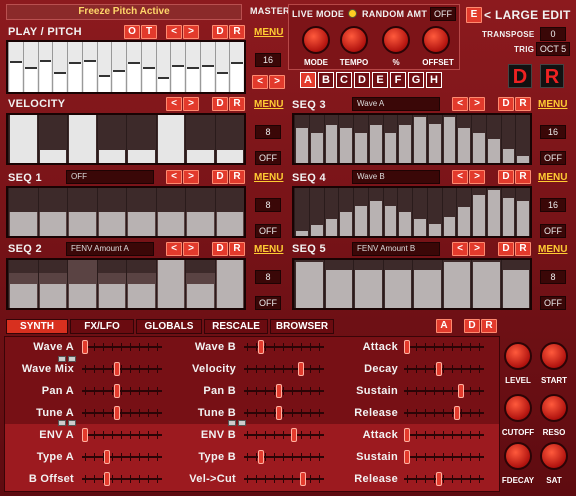 This screenshot has height=496, width=576. I want to click on pitch-r-button: R, so click(237, 32).